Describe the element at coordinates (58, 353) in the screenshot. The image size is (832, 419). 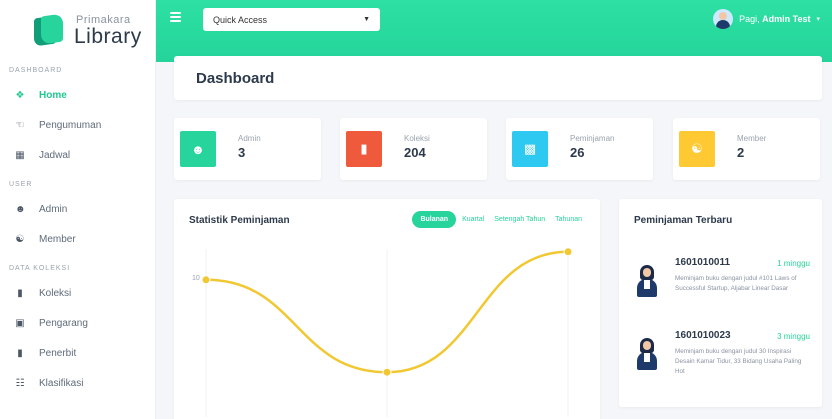
I see `sidebar-item-label: Penerbit` at that location.